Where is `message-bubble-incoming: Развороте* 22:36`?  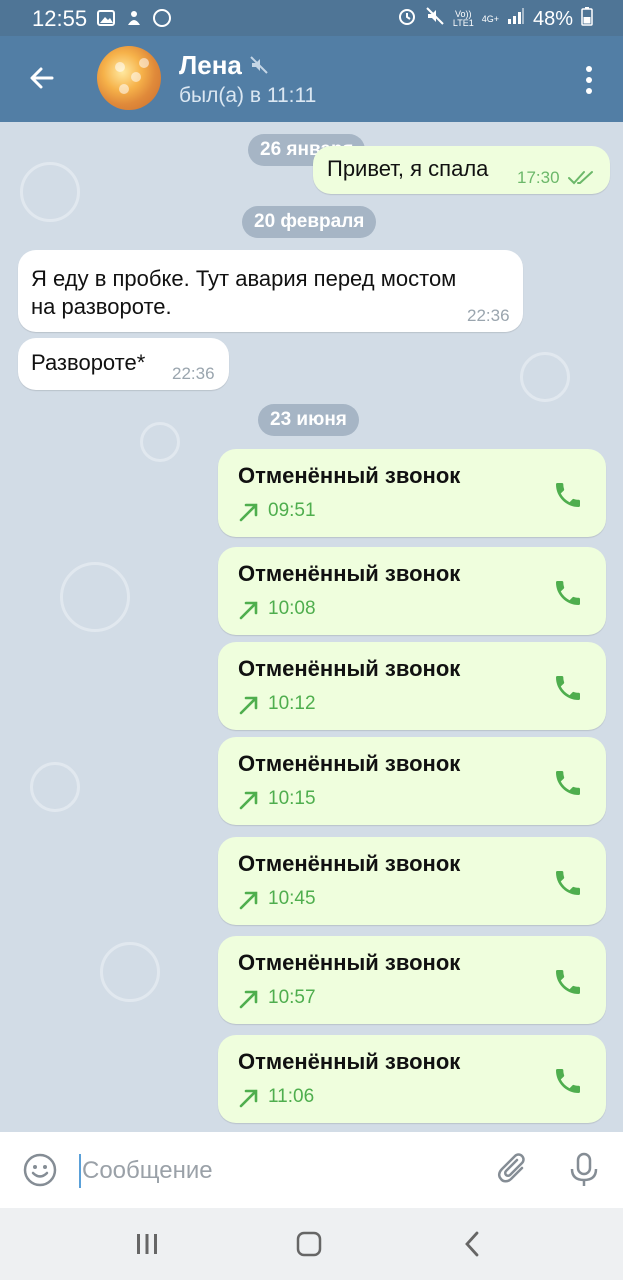
message-bubble-incoming: Развороте* 22:36 is located at coordinates (123, 364).